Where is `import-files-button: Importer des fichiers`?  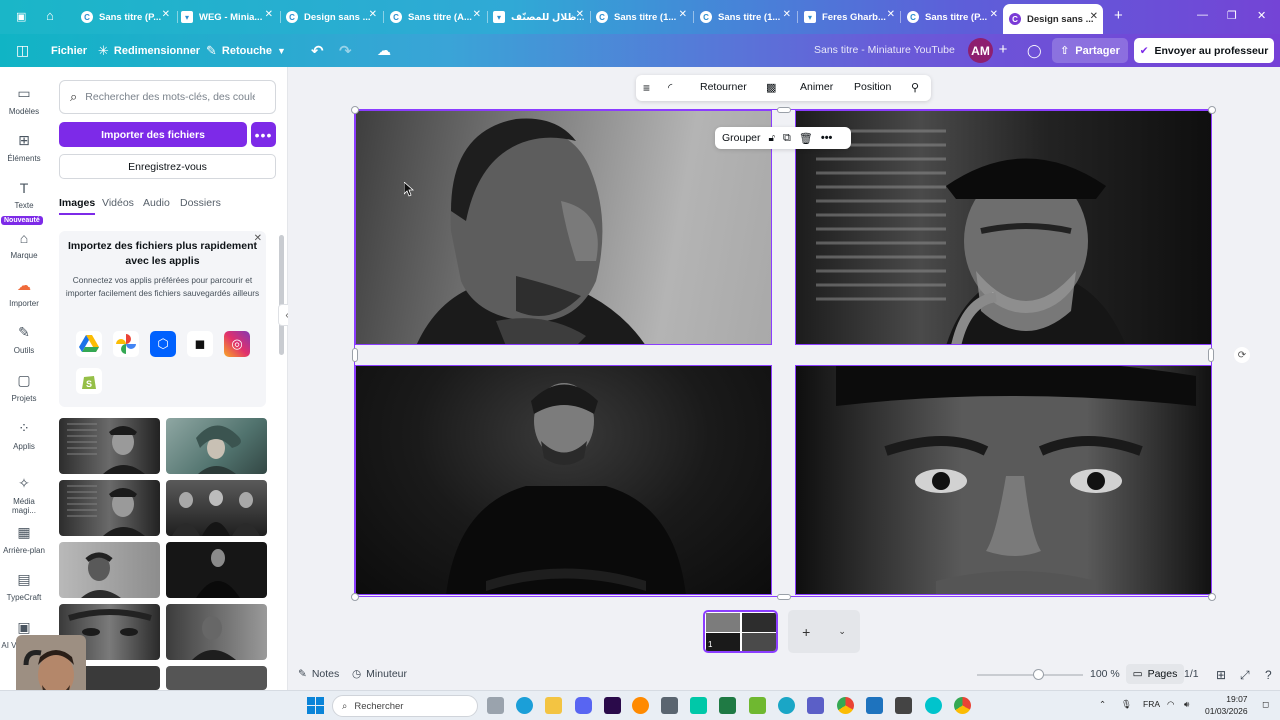
import-files-button: Importer des fichiers is located at coordinates (153, 134).